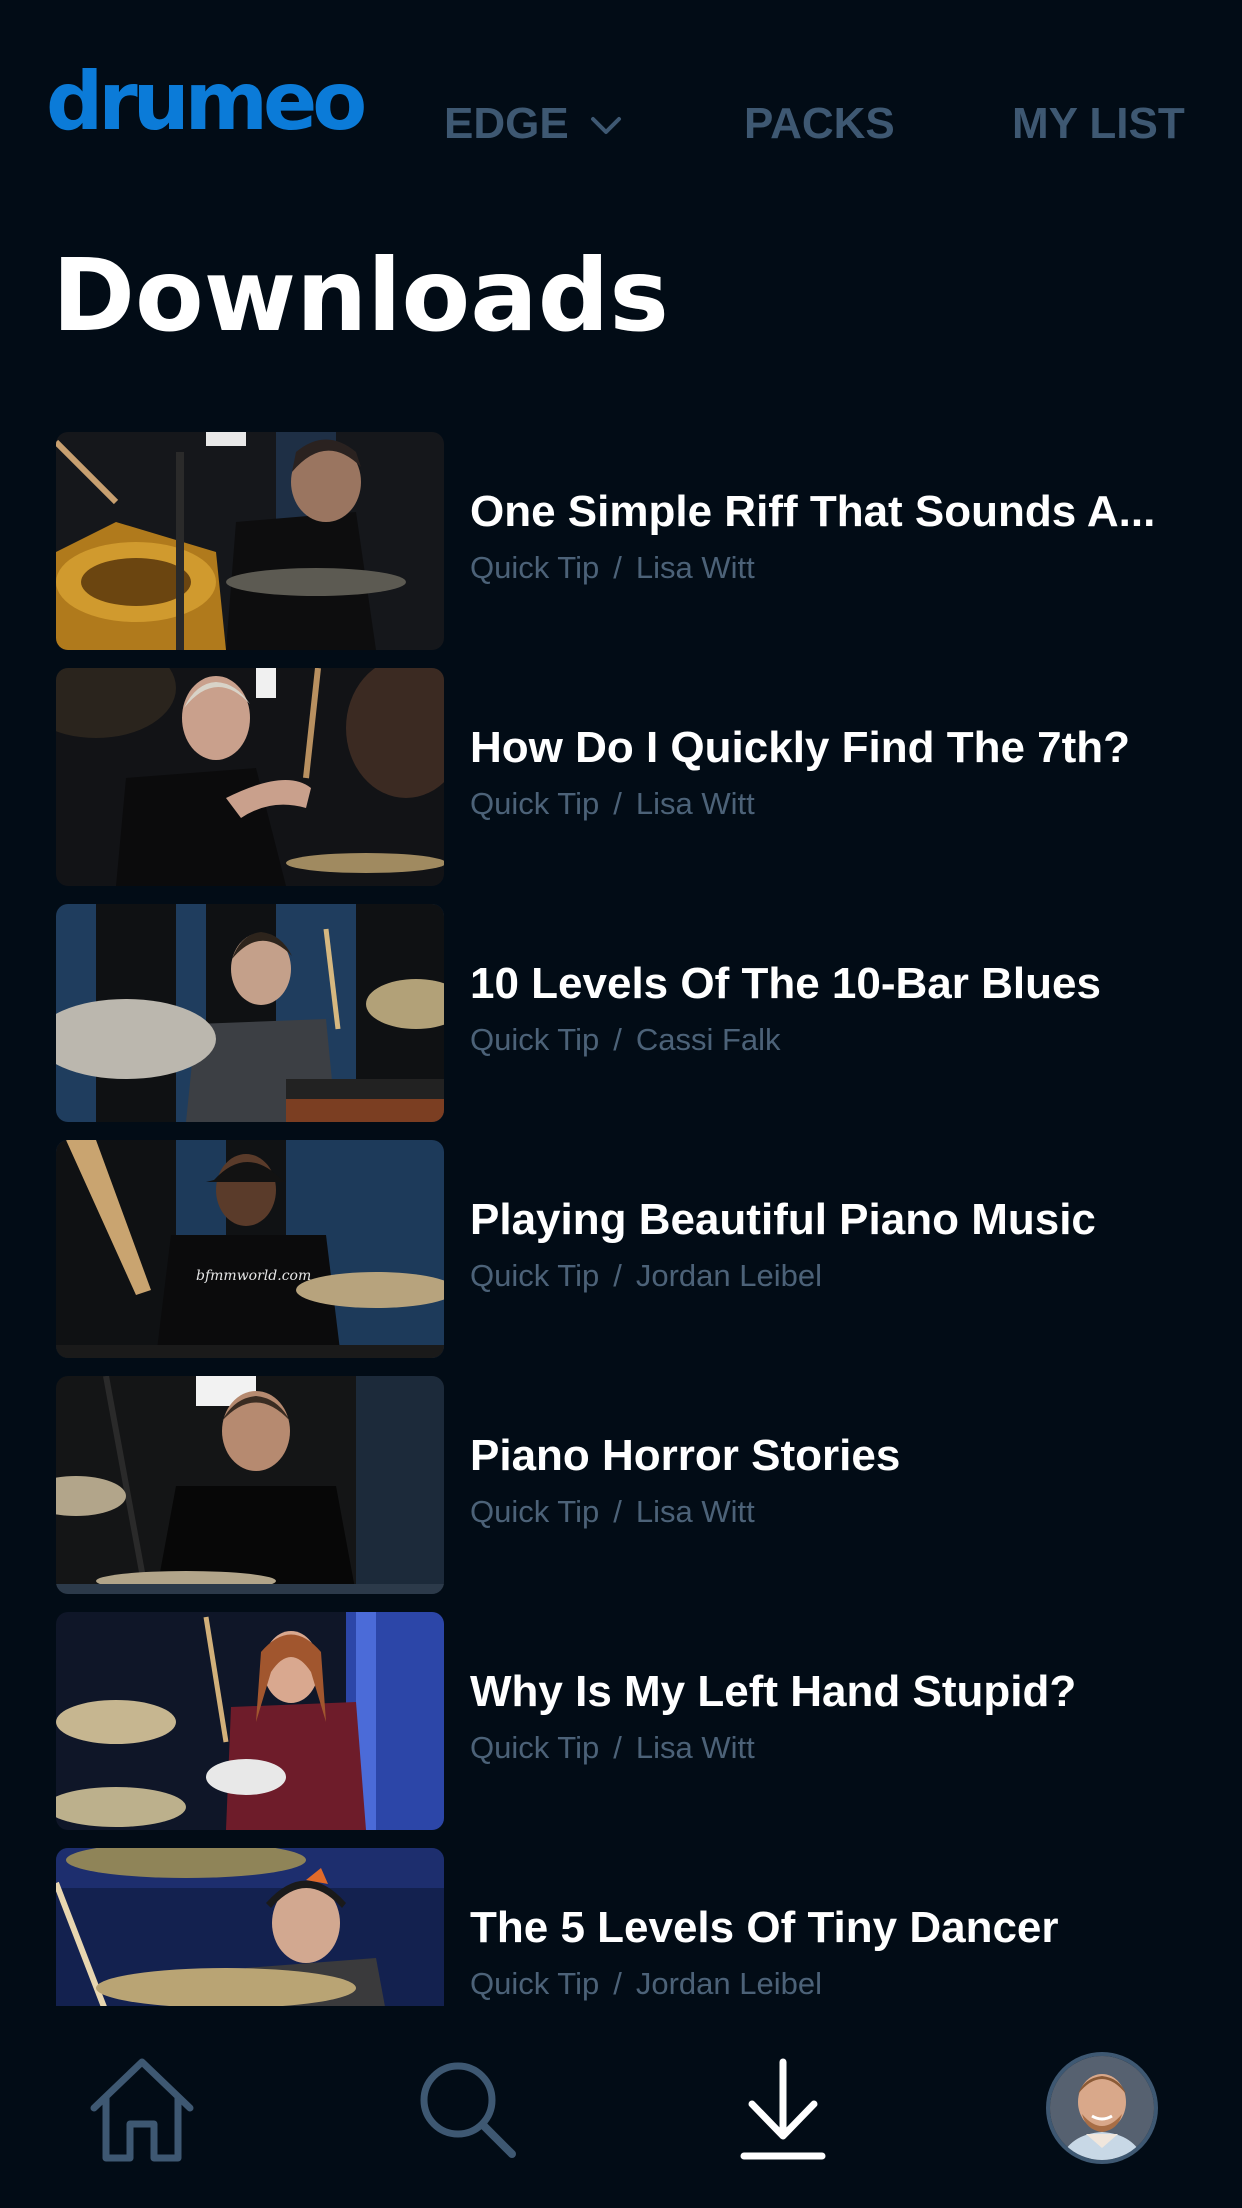 The image size is (1242, 2208). I want to click on nav-edge: EDGE, so click(506, 124).